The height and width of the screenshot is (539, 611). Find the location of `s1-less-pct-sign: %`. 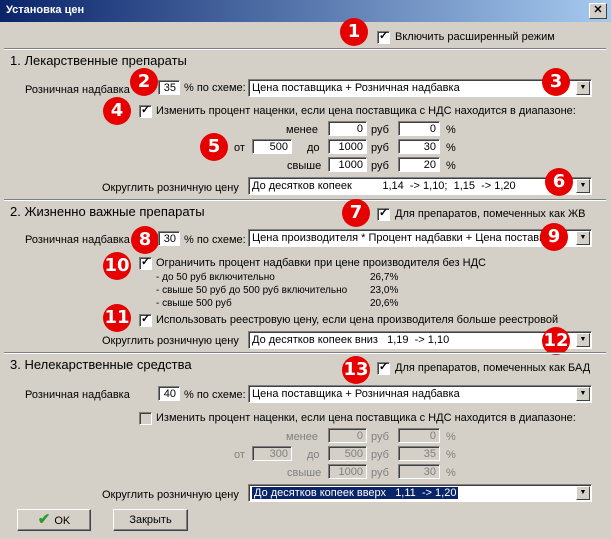

s1-less-pct-sign: % is located at coordinates (451, 130).